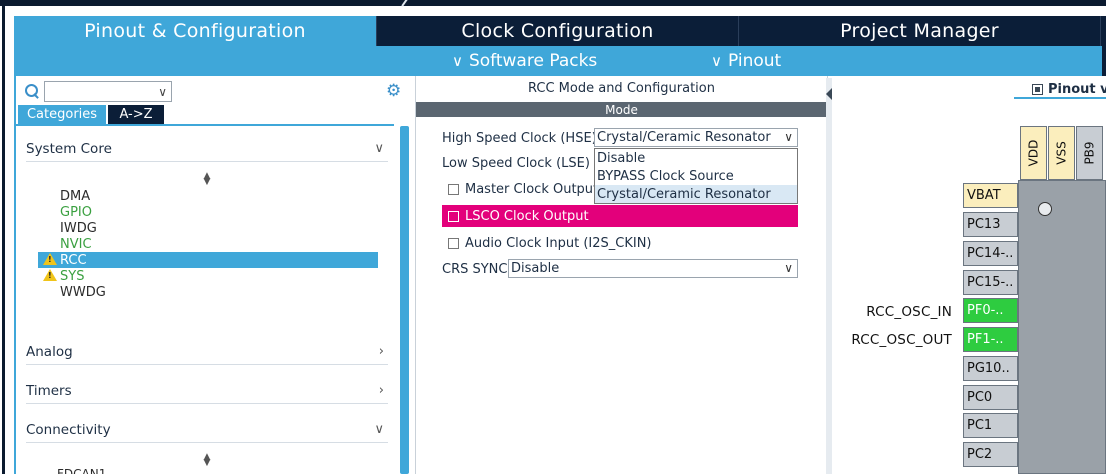 This screenshot has height=474, width=1106. What do you see at coordinates (453, 243) in the screenshot?
I see `audio-clock-checkbox` at bounding box center [453, 243].